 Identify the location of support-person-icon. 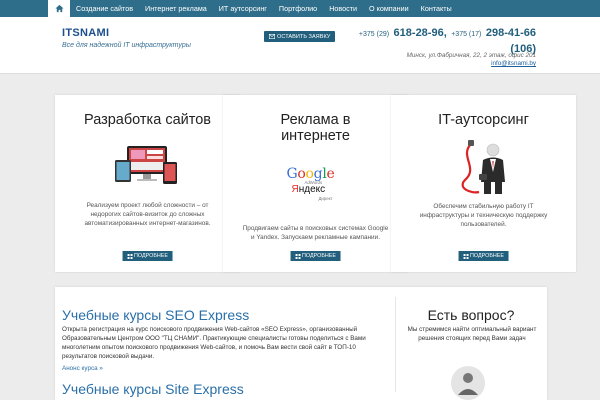
(468, 382).